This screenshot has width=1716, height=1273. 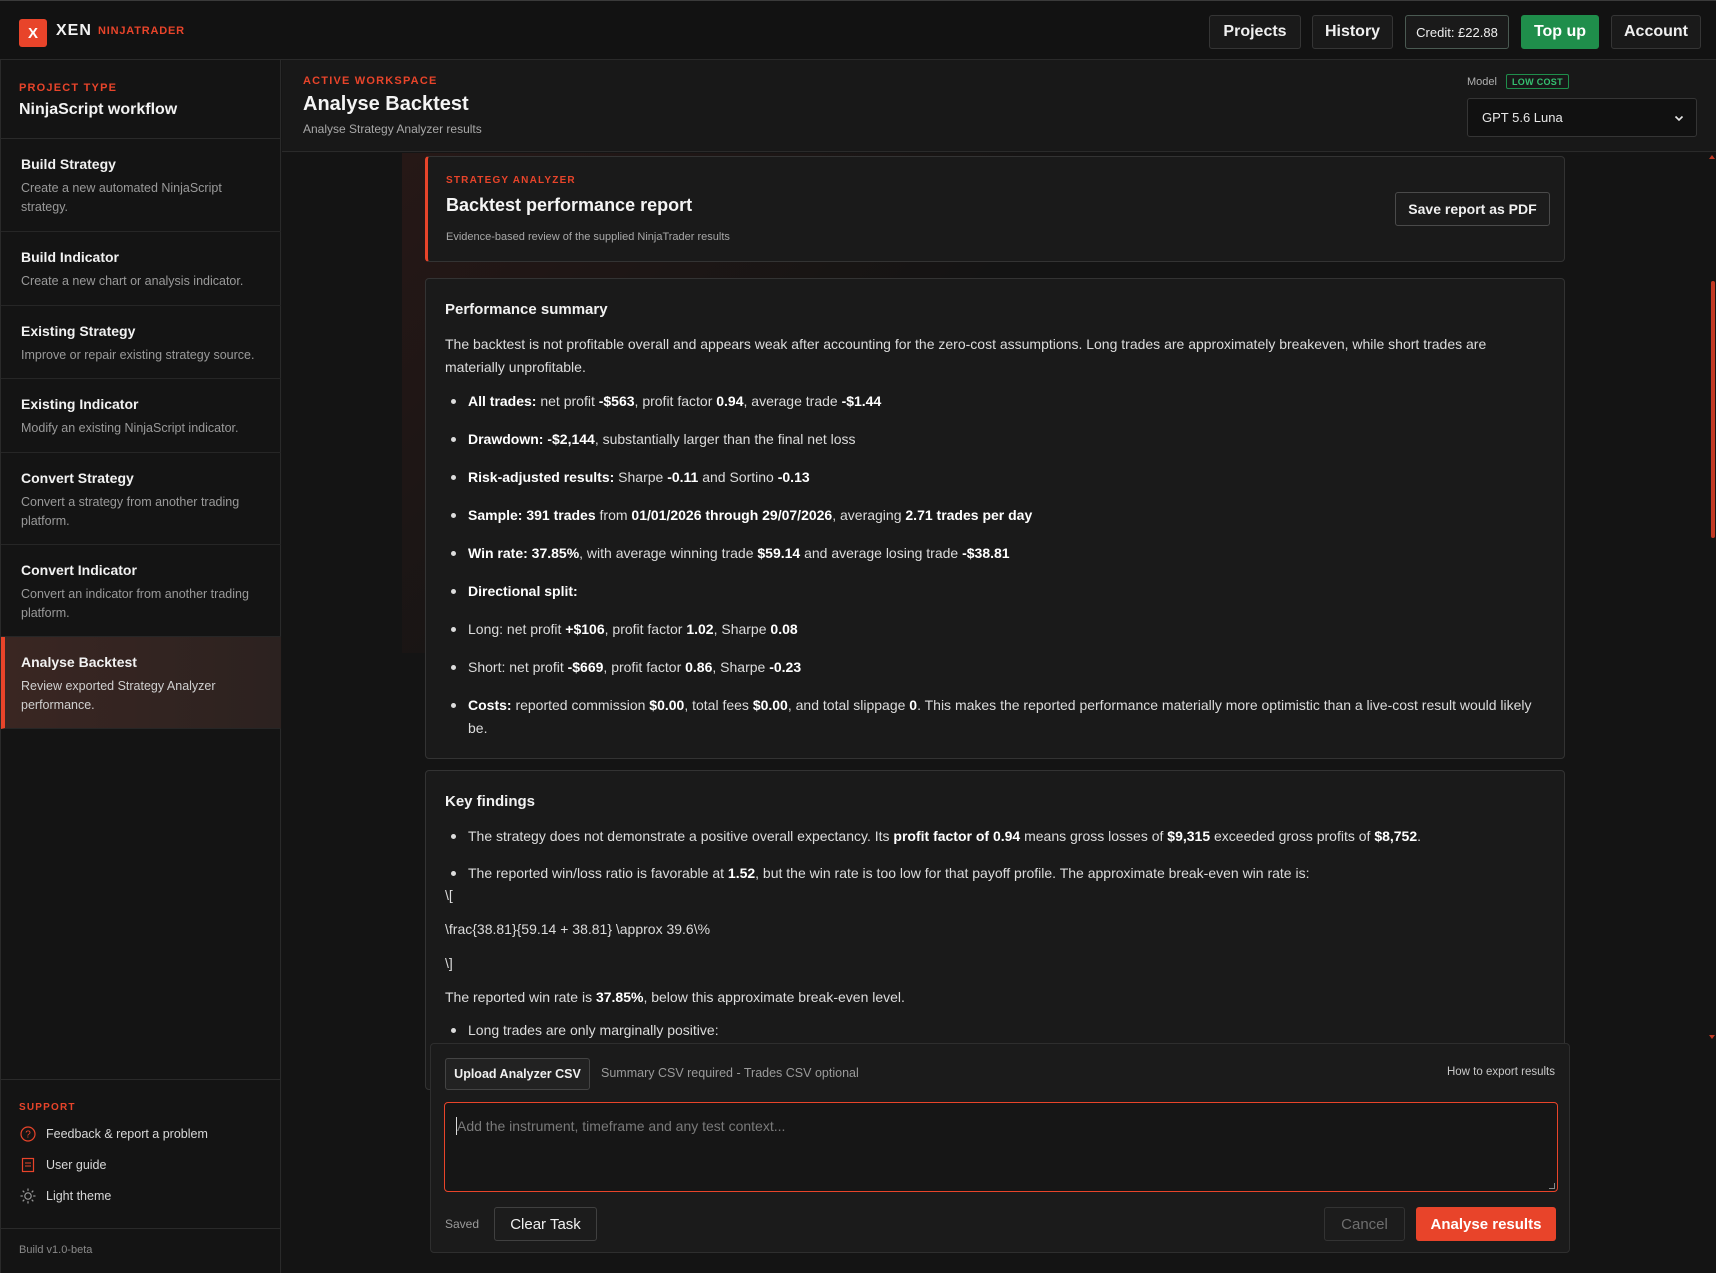 What do you see at coordinates (77, 478) in the screenshot?
I see `nav-title: Convert Strategy` at bounding box center [77, 478].